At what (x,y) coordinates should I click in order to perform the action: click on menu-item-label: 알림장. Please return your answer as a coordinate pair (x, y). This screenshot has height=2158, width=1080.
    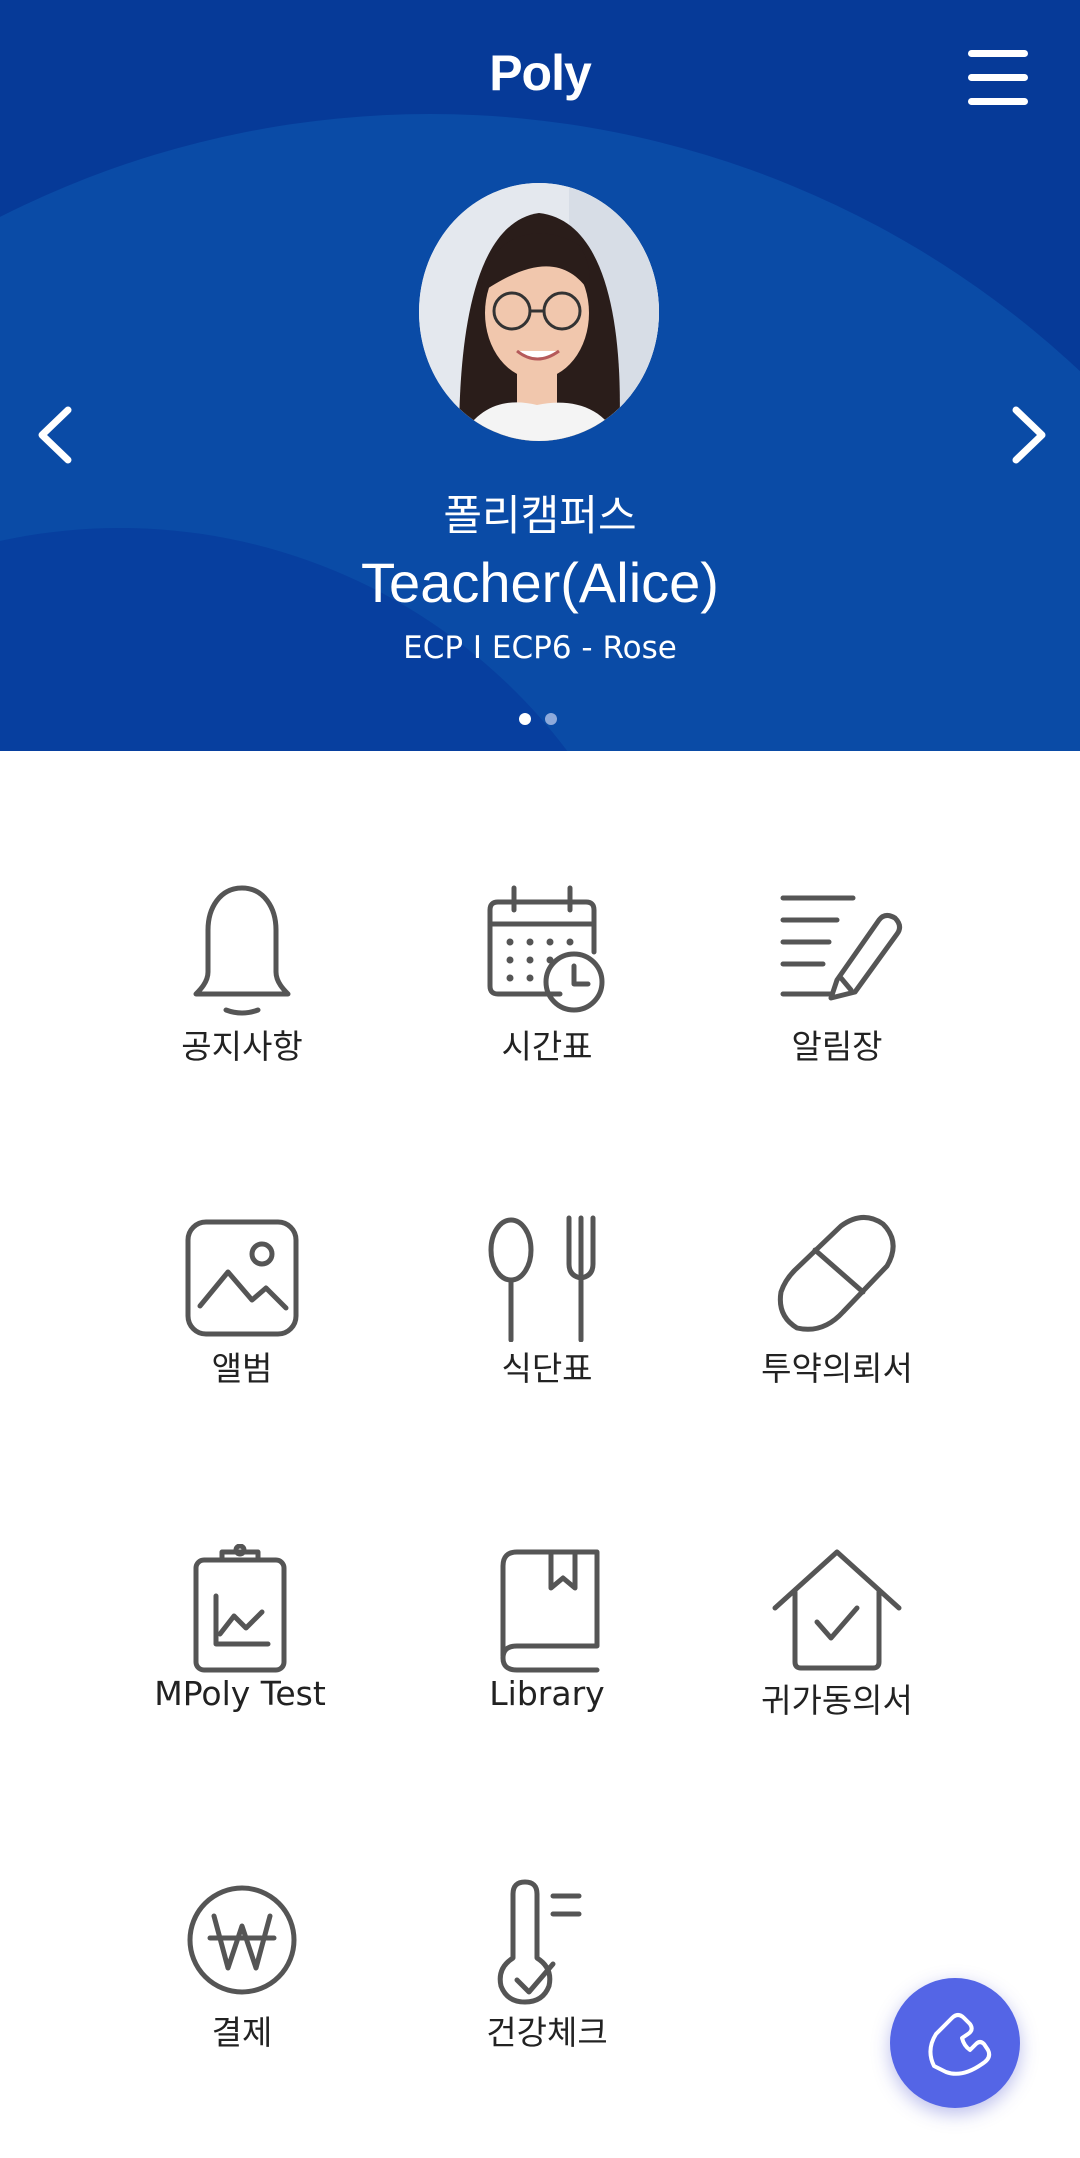
    Looking at the image, I should click on (837, 1046).